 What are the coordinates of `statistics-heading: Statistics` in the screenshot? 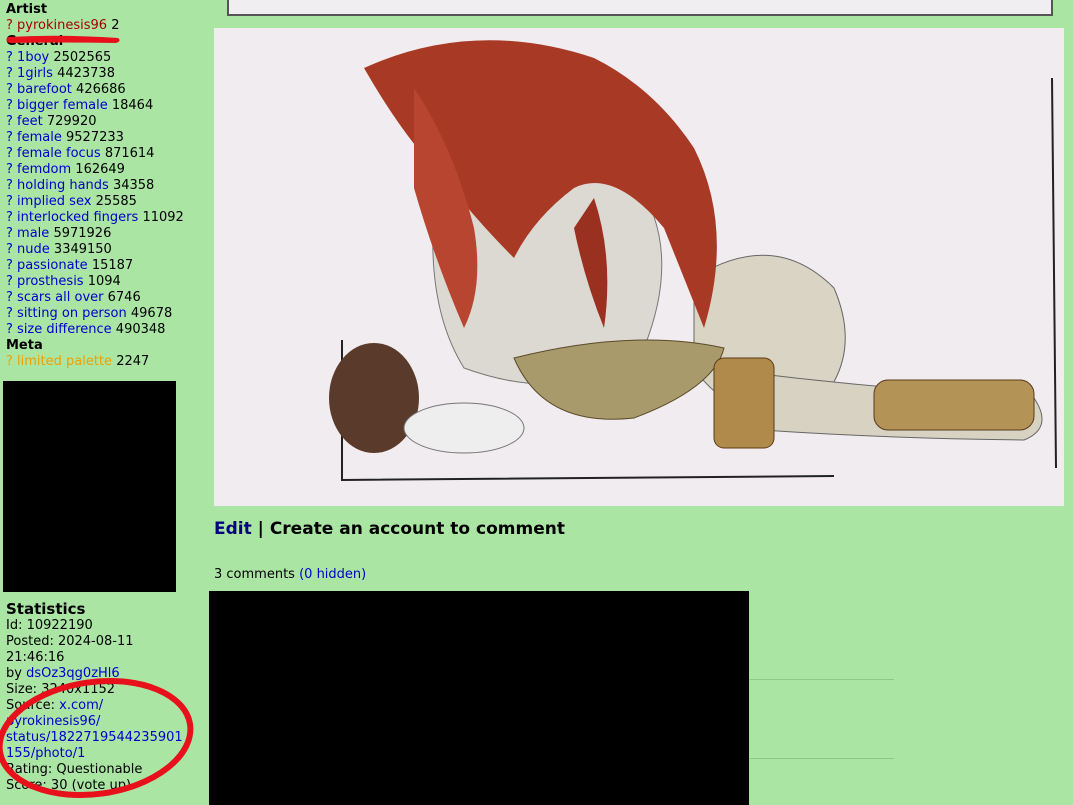 It's located at (46, 609).